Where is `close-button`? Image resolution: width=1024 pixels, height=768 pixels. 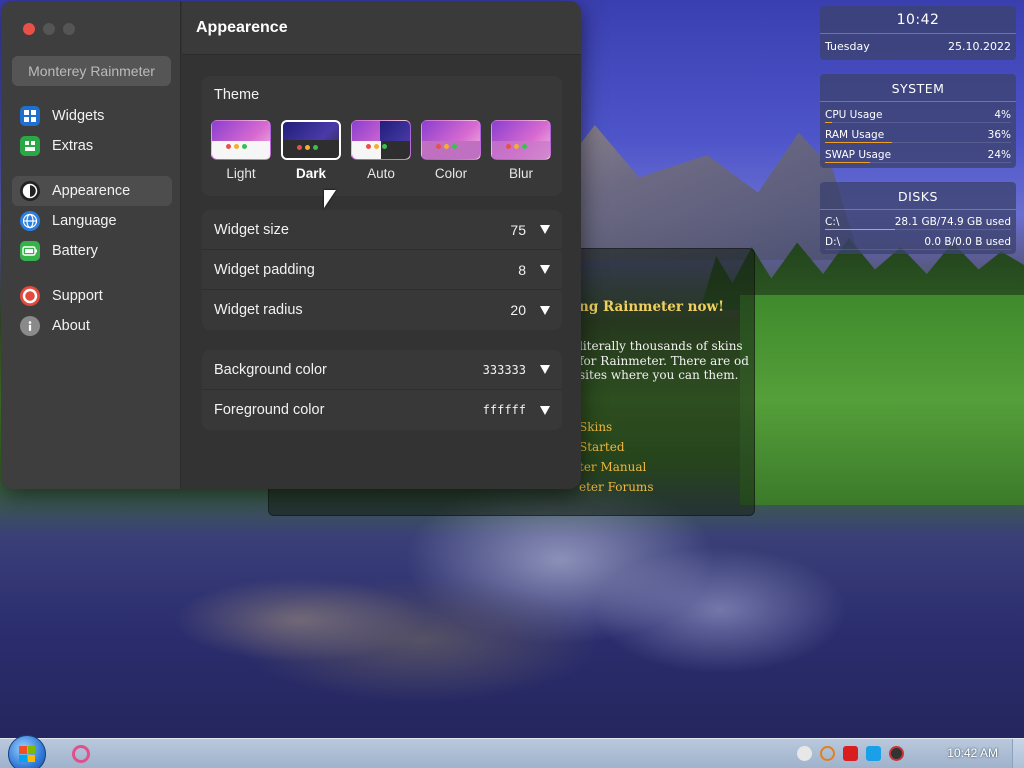 close-button is located at coordinates (29, 29).